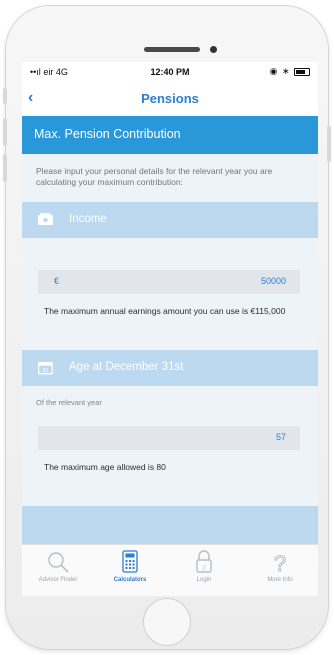 This screenshot has height=655, width=334. What do you see at coordinates (204, 561) in the screenshot?
I see `lock-icon: 2` at bounding box center [204, 561].